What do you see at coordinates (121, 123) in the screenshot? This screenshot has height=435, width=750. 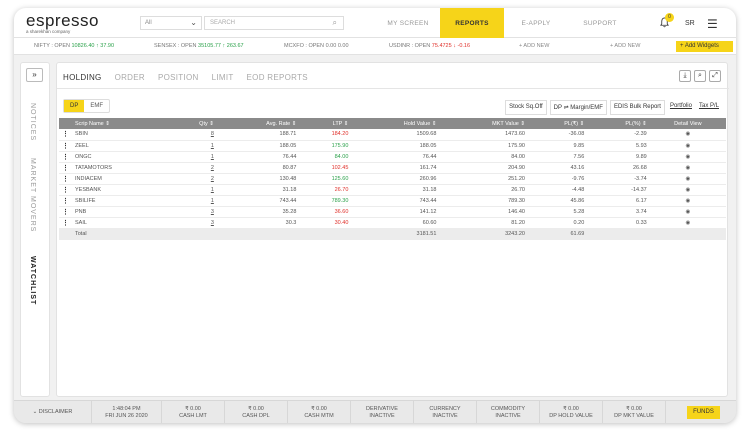 I see `col-scrip-name: Scrip Name ⇕` at bounding box center [121, 123].